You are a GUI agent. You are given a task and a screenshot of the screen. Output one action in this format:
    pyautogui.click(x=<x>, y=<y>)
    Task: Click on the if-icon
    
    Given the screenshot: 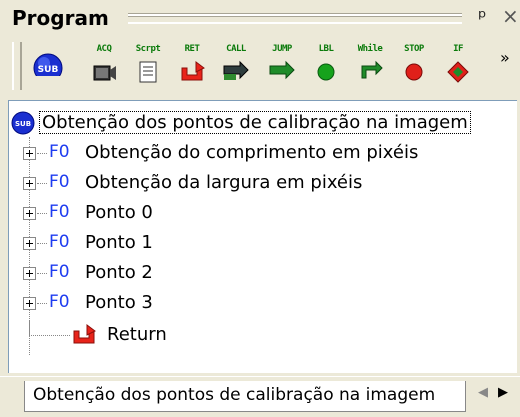 What is the action you would take?
    pyautogui.click(x=458, y=72)
    